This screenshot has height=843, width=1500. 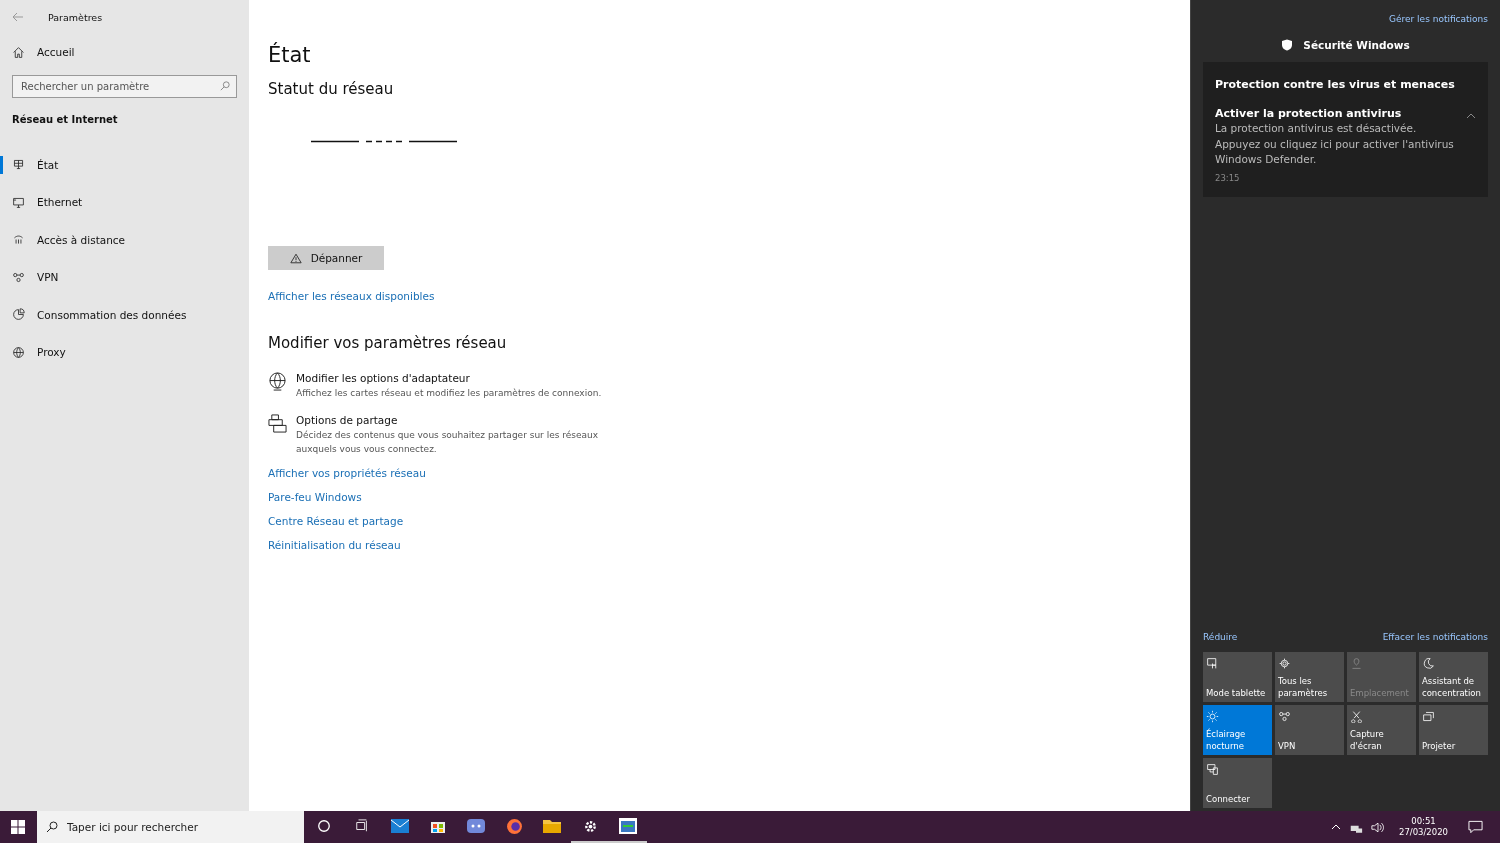 What do you see at coordinates (326, 258) in the screenshot?
I see `troubleshoot-button: Dépanner` at bounding box center [326, 258].